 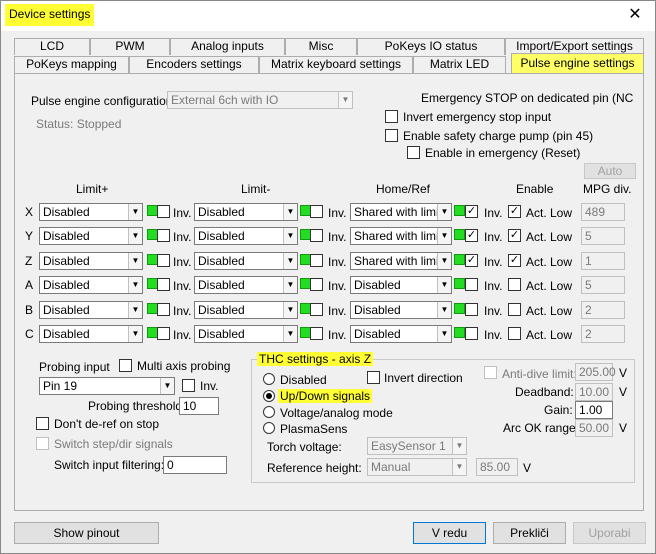 I want to click on invert-direction-checkbox, so click(x=373, y=377).